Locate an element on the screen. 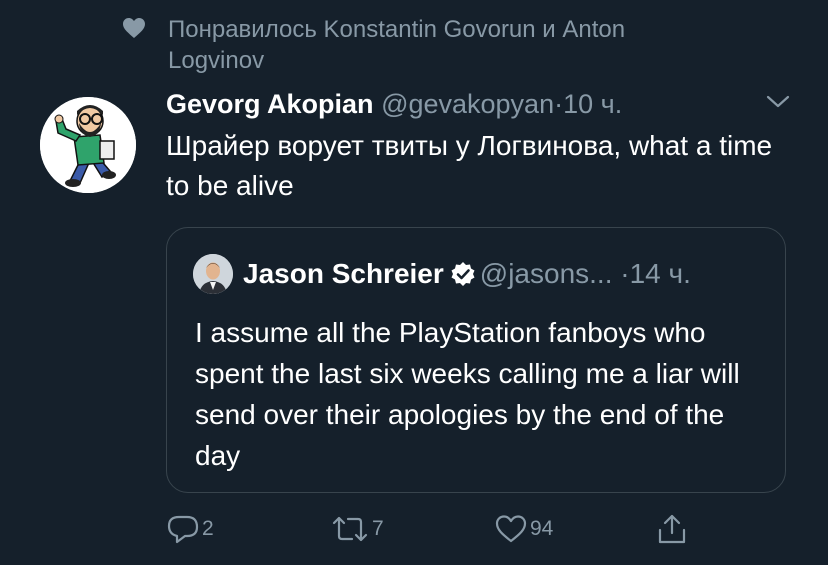 The height and width of the screenshot is (565, 828). quoted-avatar-photo is located at coordinates (213, 274).